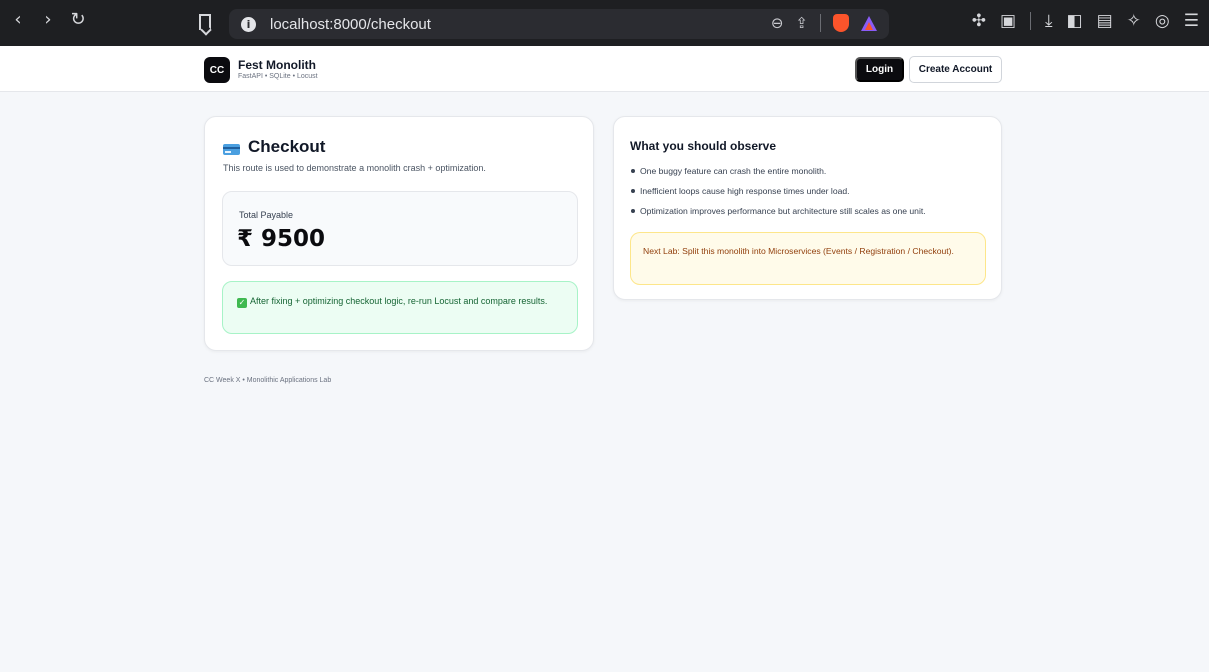 This screenshot has width=1209, height=672. I want to click on total-label: Total Payable, so click(266, 215).